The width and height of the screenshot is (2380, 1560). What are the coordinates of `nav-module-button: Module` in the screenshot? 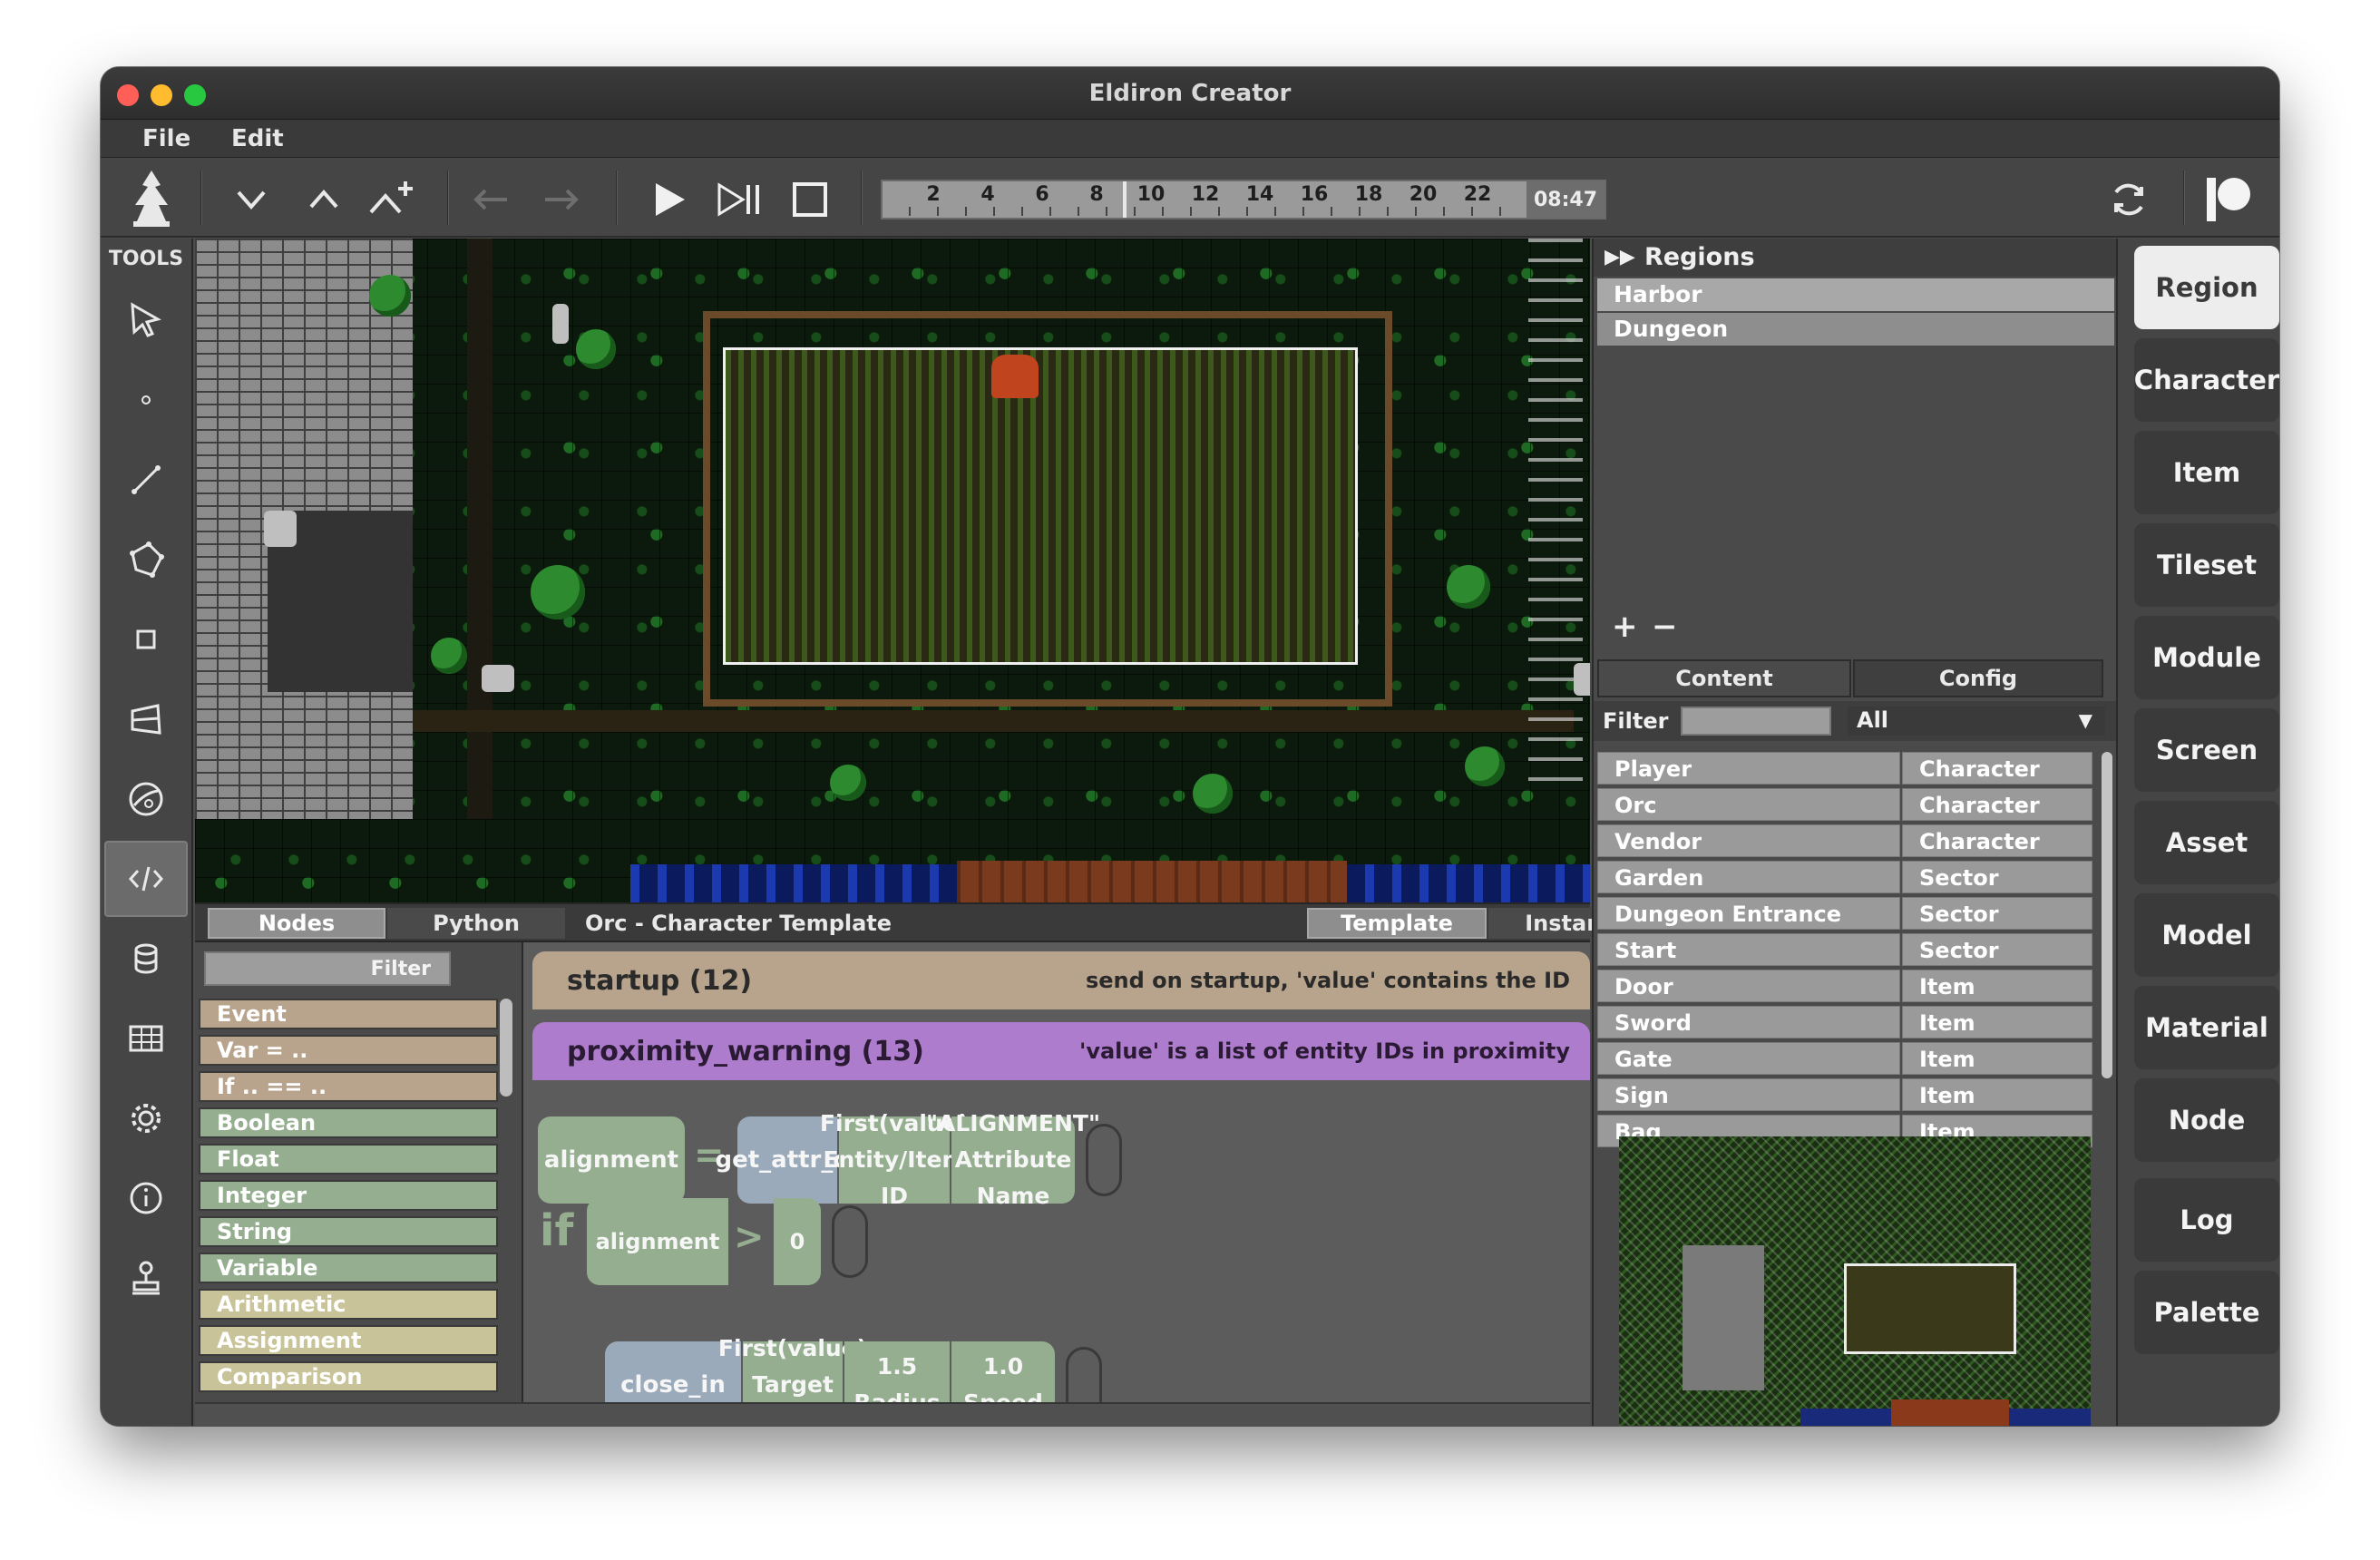 It's located at (2206, 657).